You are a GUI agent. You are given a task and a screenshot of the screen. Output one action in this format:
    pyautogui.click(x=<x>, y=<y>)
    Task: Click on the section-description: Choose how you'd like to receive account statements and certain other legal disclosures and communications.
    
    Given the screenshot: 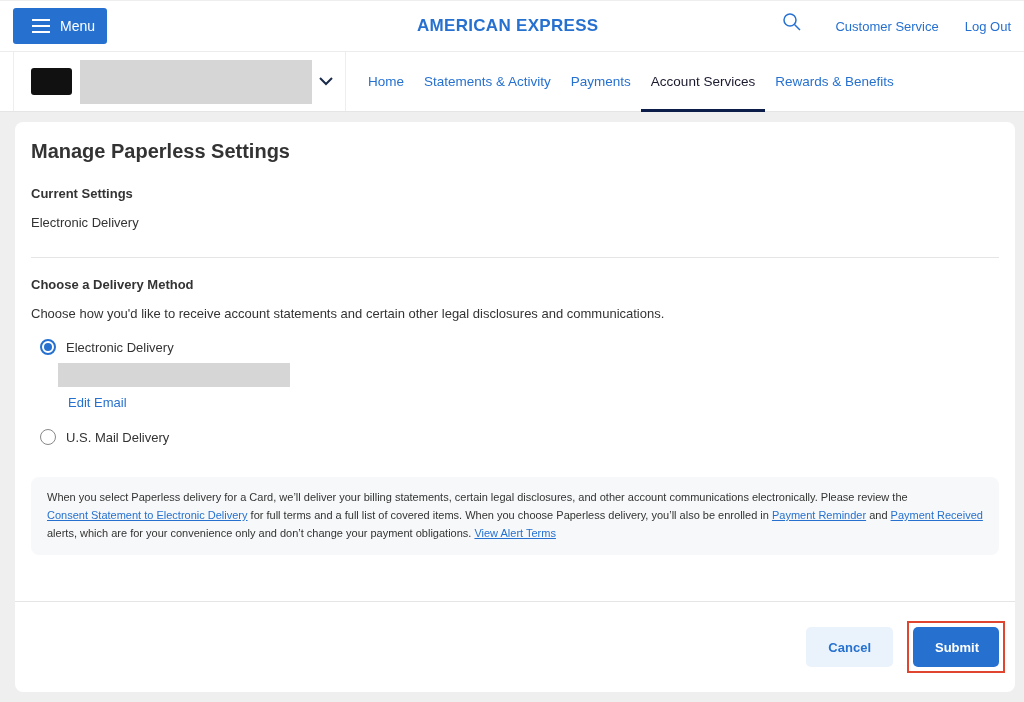 What is the action you would take?
    pyautogui.click(x=348, y=313)
    